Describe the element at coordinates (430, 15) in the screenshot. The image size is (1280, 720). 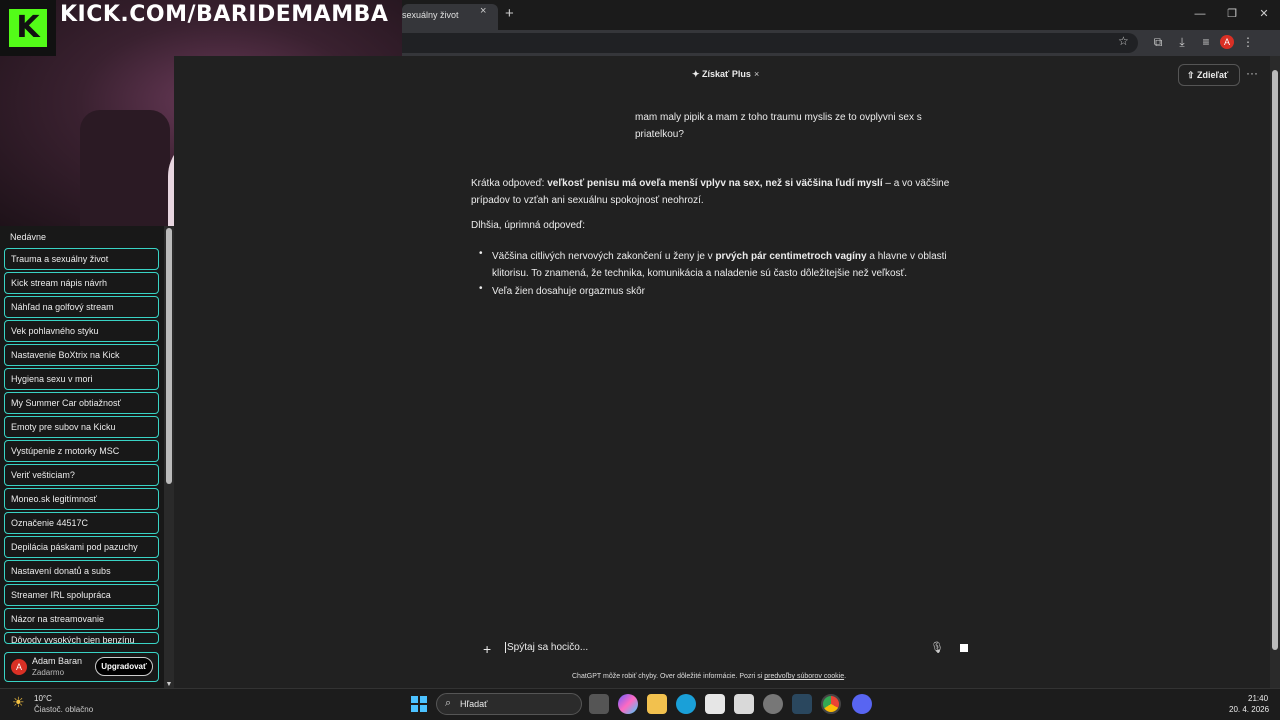
I see `tab-title: sexuálny život` at that location.